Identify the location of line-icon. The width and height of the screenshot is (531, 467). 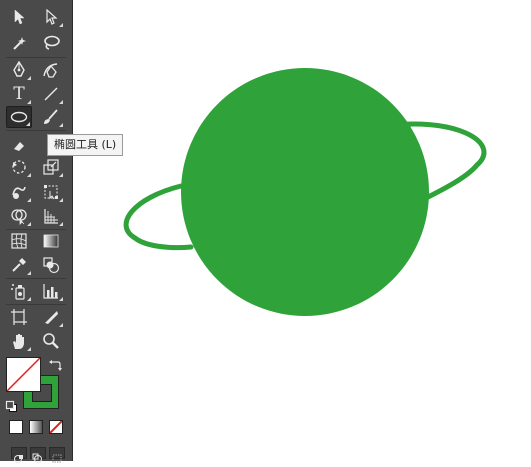
(51, 94).